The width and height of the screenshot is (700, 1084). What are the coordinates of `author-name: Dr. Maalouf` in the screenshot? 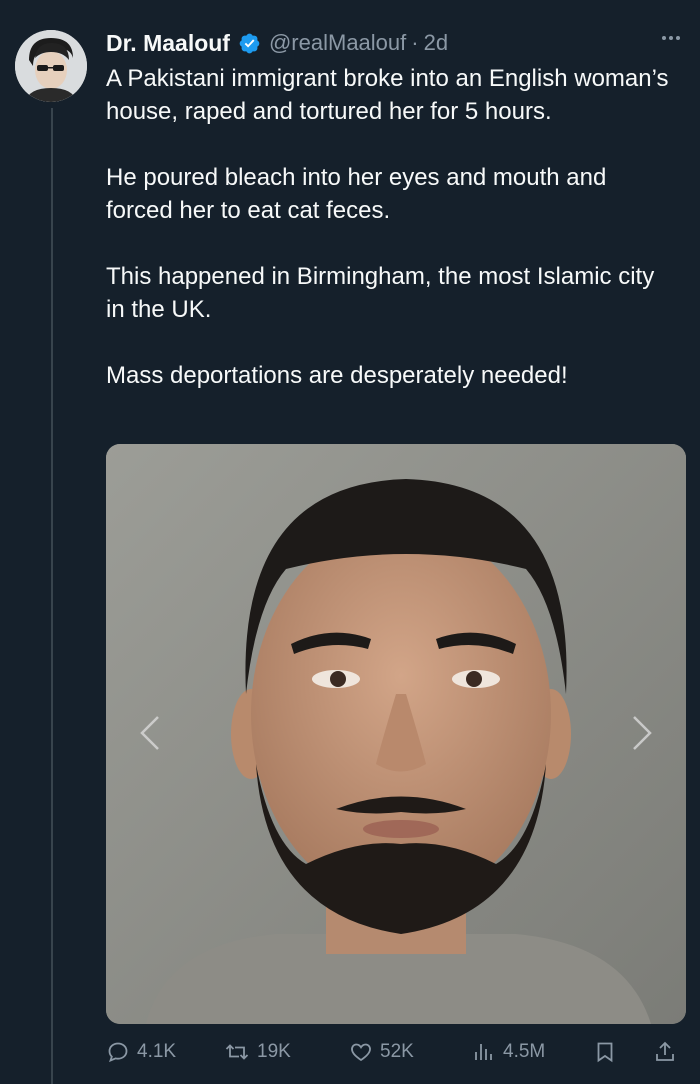 It's located at (168, 43).